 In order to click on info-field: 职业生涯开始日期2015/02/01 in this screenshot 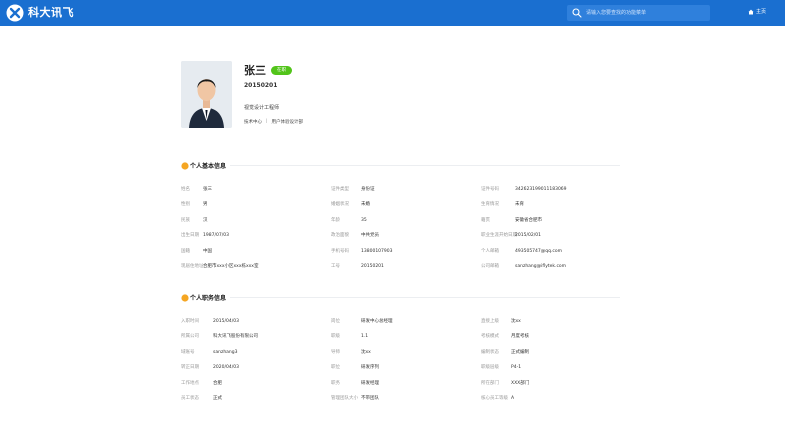, I will do `click(511, 235)`.